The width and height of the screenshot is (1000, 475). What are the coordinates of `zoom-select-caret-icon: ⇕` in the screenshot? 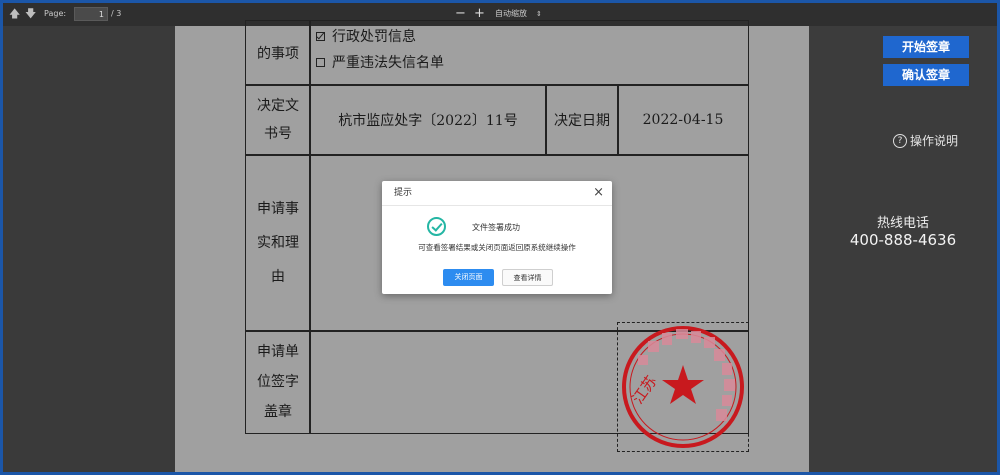 It's located at (539, 14).